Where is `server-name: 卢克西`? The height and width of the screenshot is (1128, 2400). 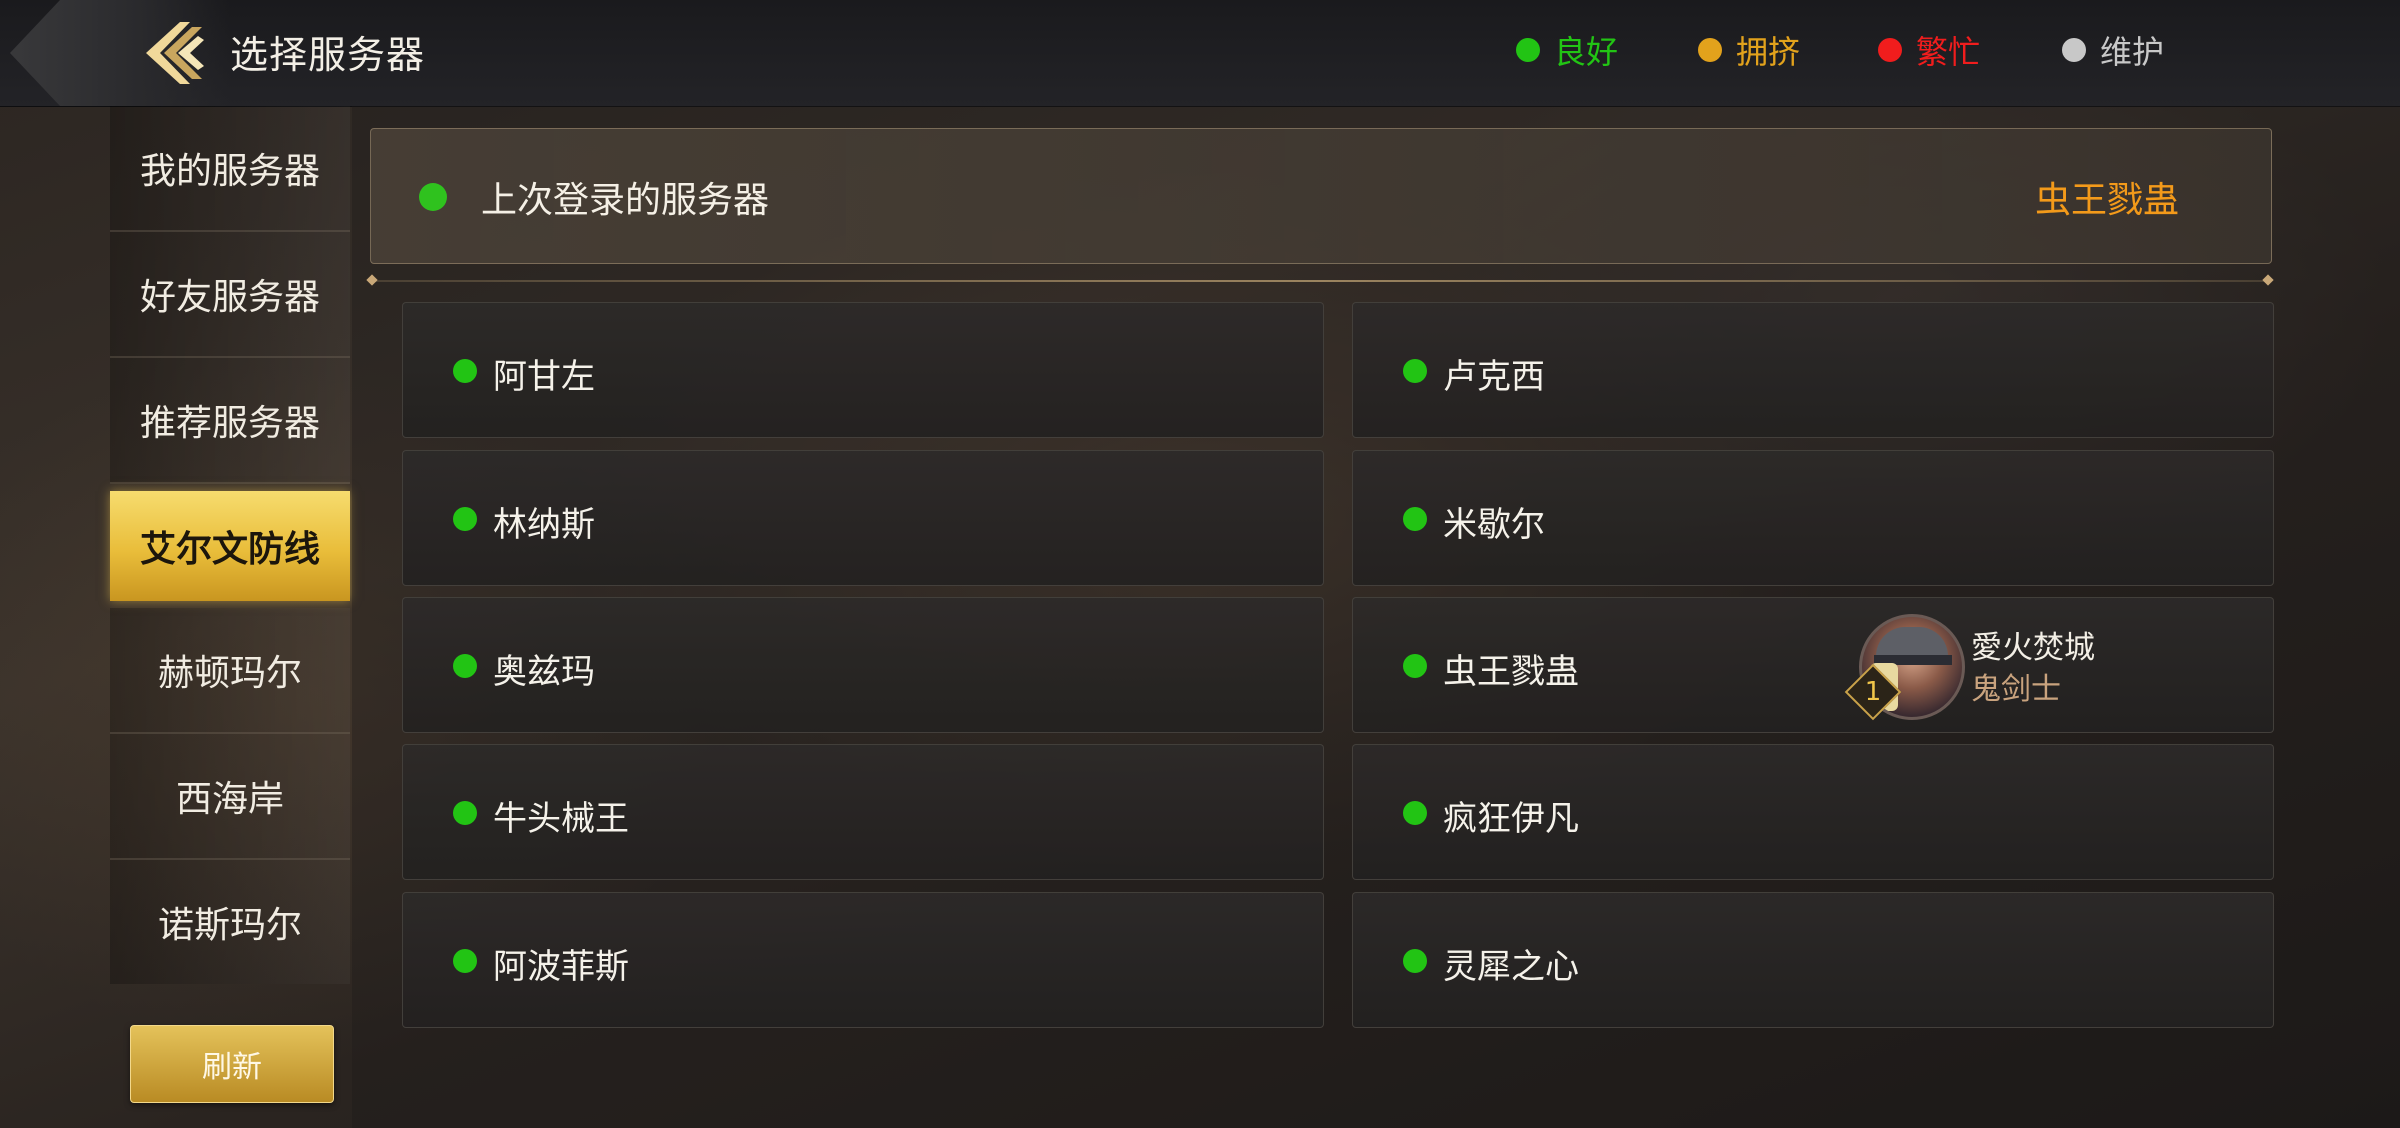
server-name: 卢克西 is located at coordinates (1494, 377).